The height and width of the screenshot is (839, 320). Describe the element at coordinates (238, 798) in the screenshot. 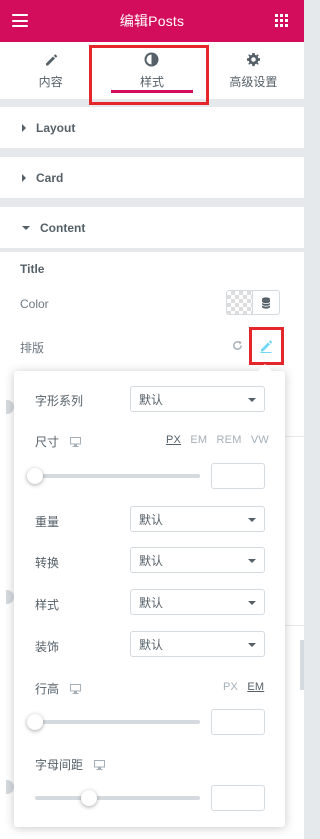

I see `letter-spacing-input` at that location.